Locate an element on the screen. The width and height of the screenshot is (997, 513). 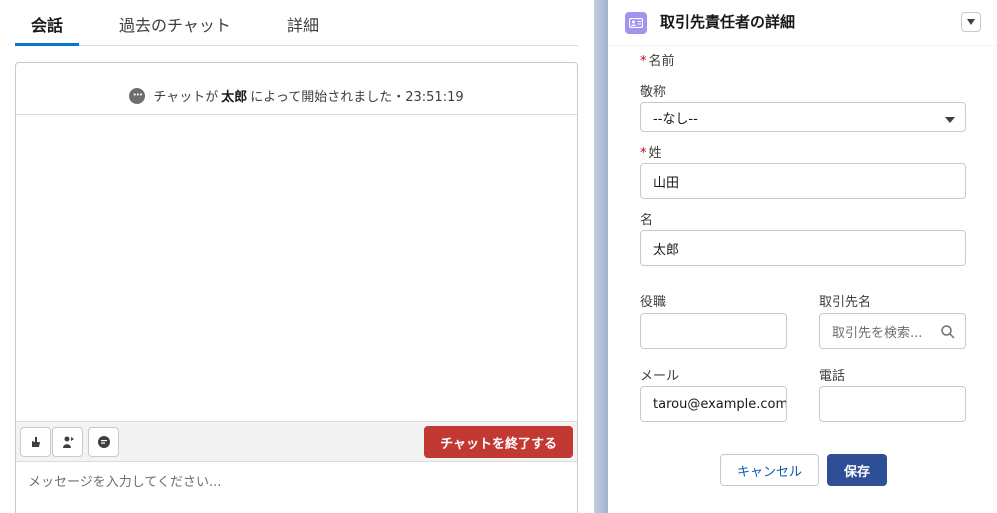
message-input is located at coordinates (296, 482).